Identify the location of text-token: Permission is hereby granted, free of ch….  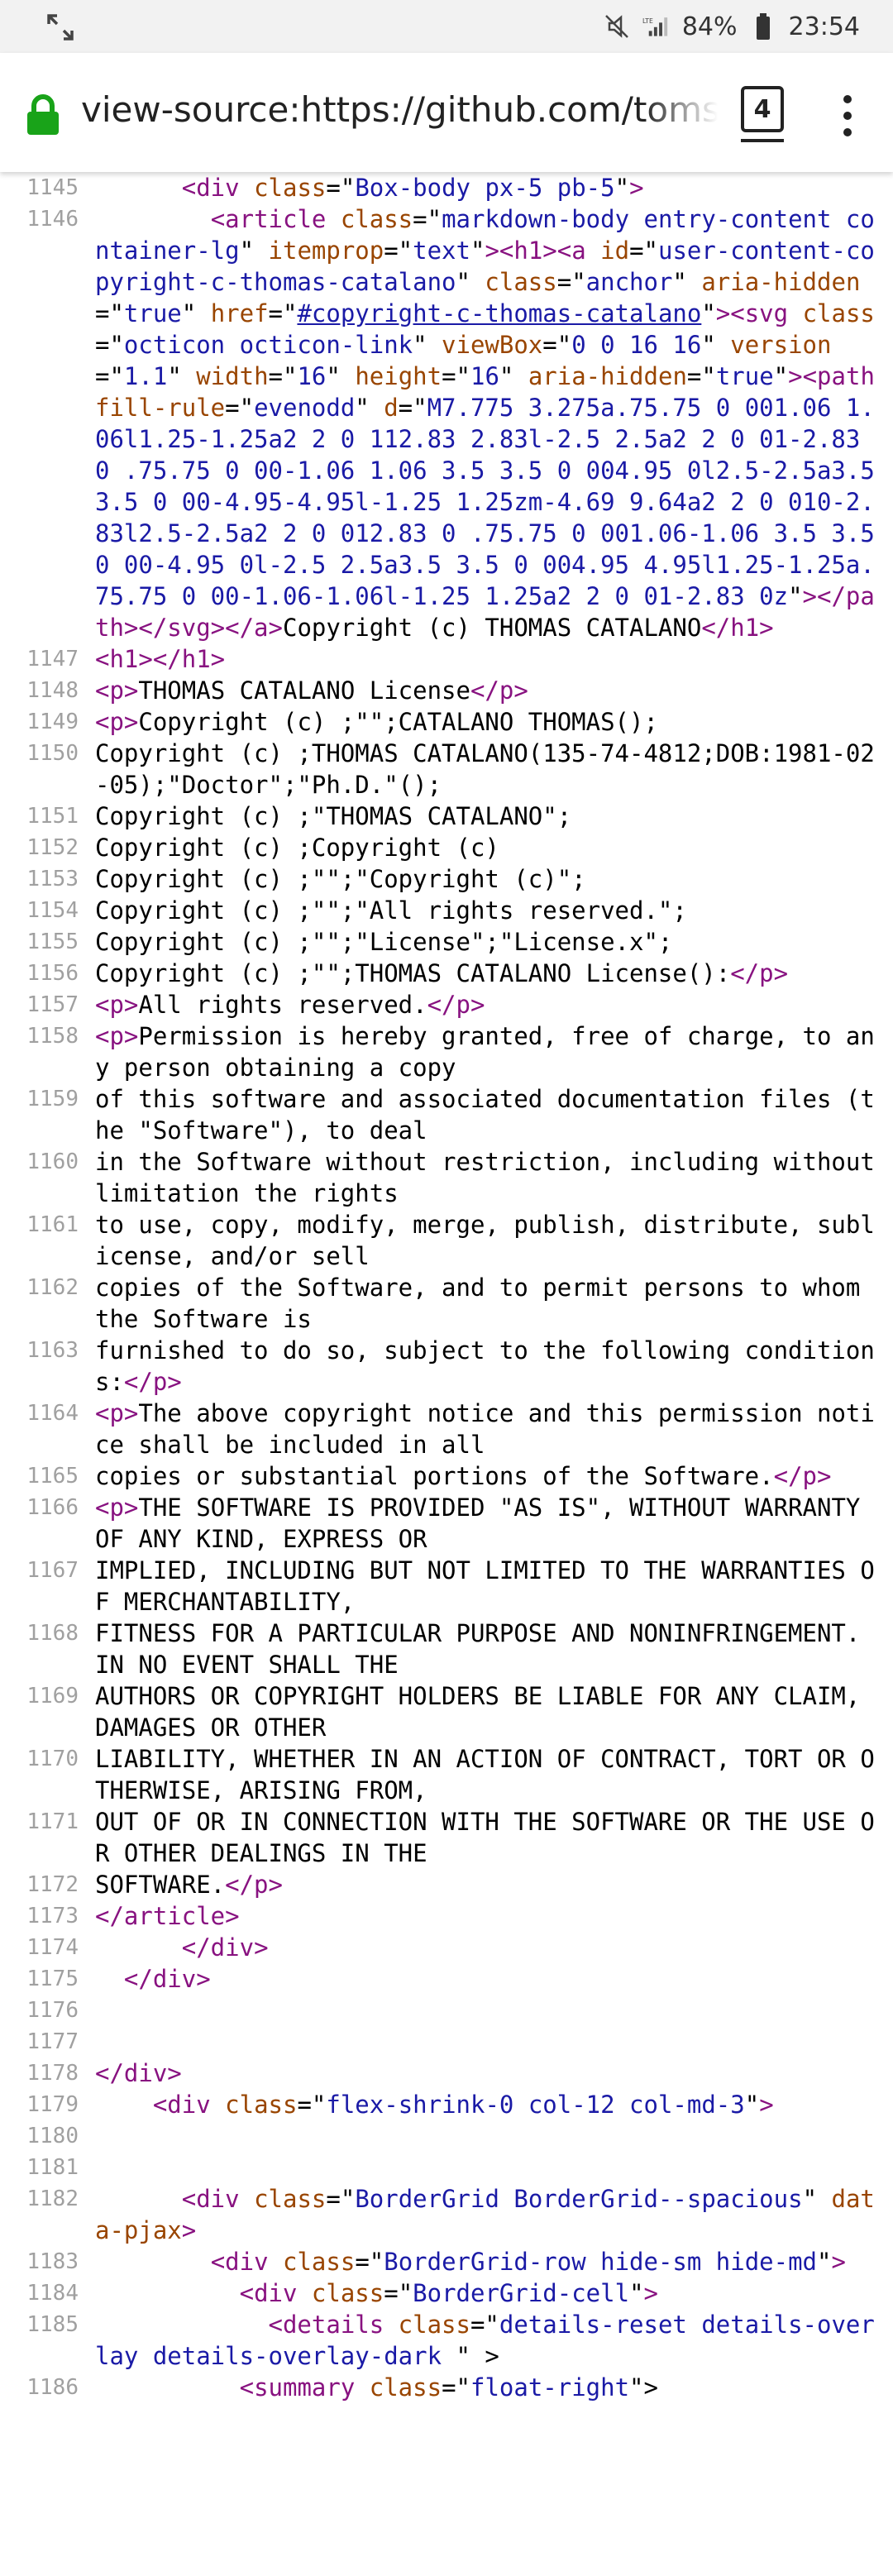
(485, 1052).